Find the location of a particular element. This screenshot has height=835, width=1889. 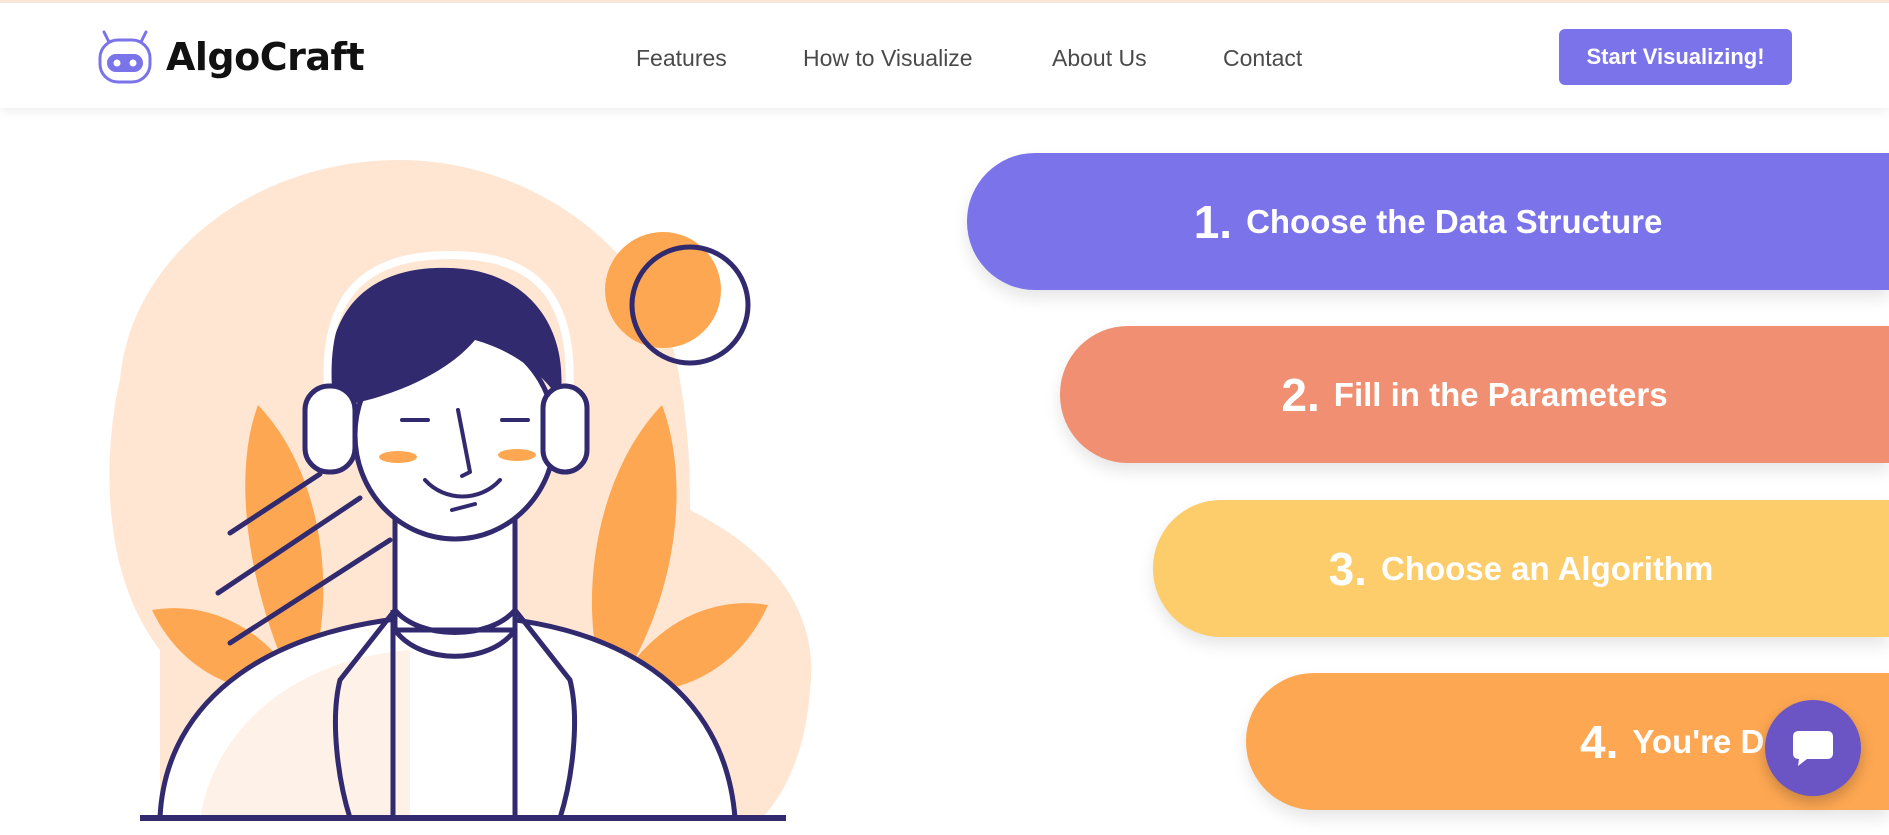

step-number: 1. is located at coordinates (1213, 221).